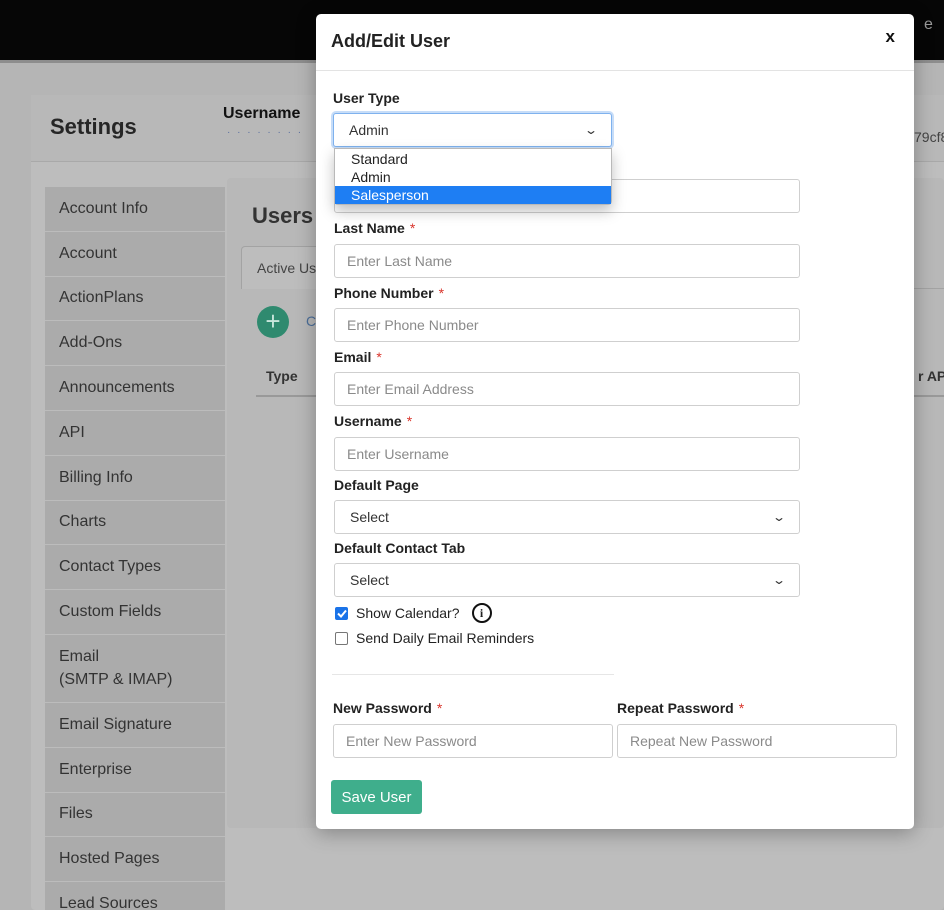  Describe the element at coordinates (481, 613) in the screenshot. I see `info-icon: i` at that location.